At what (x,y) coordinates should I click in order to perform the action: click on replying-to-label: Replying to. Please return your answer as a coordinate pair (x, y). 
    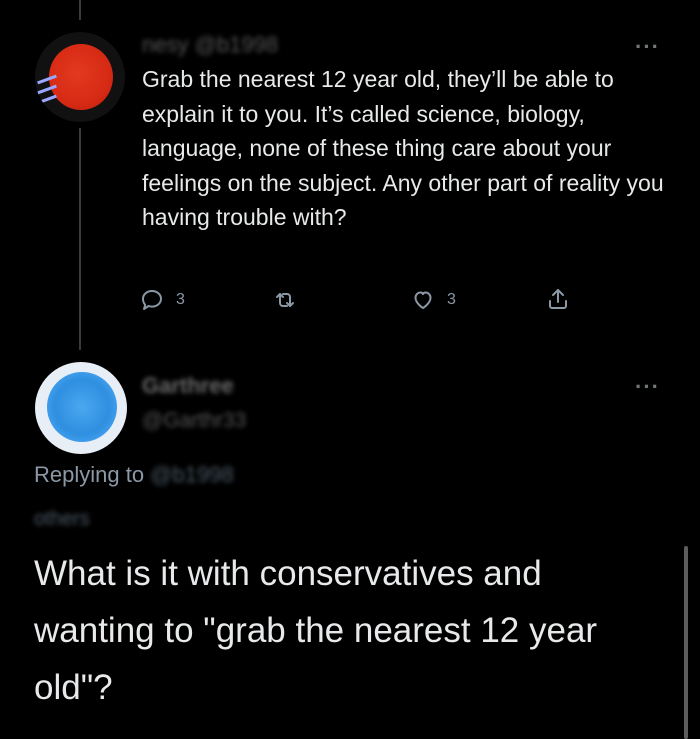
    Looking at the image, I should click on (89, 474).